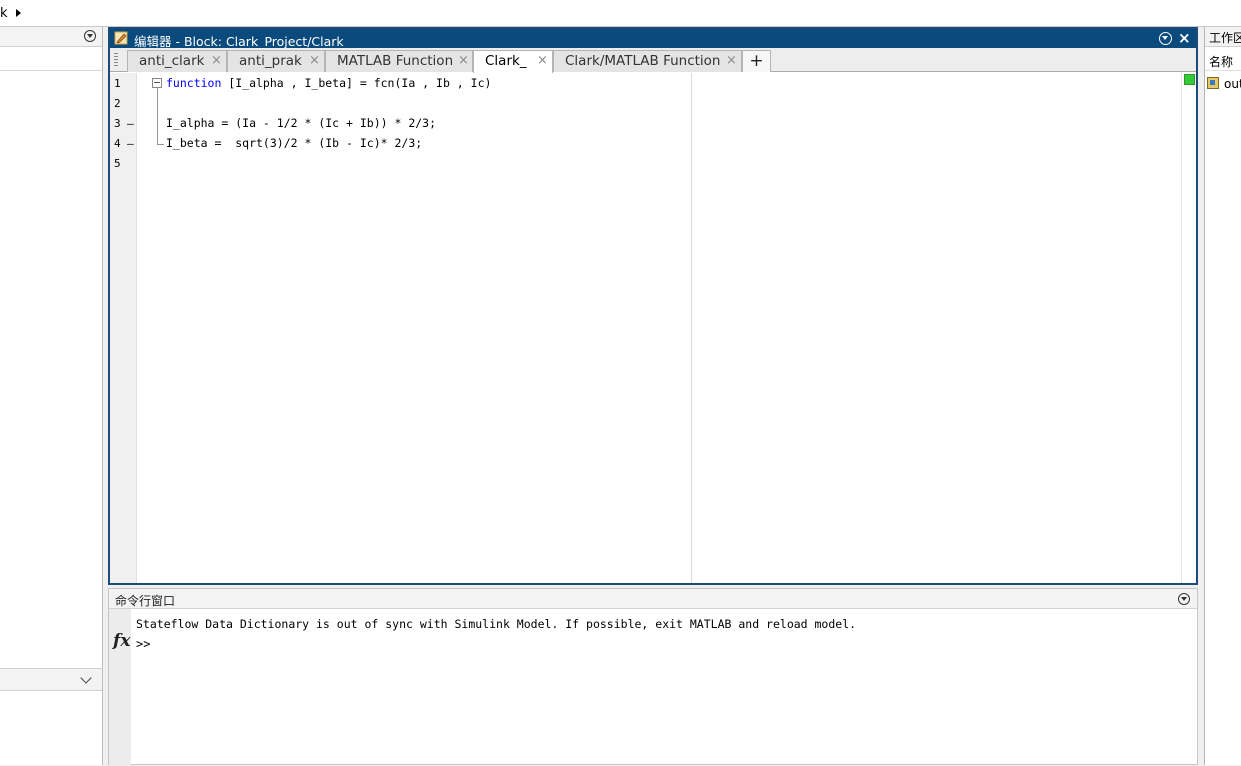  I want to click on fold-guide, so click(157, 116).